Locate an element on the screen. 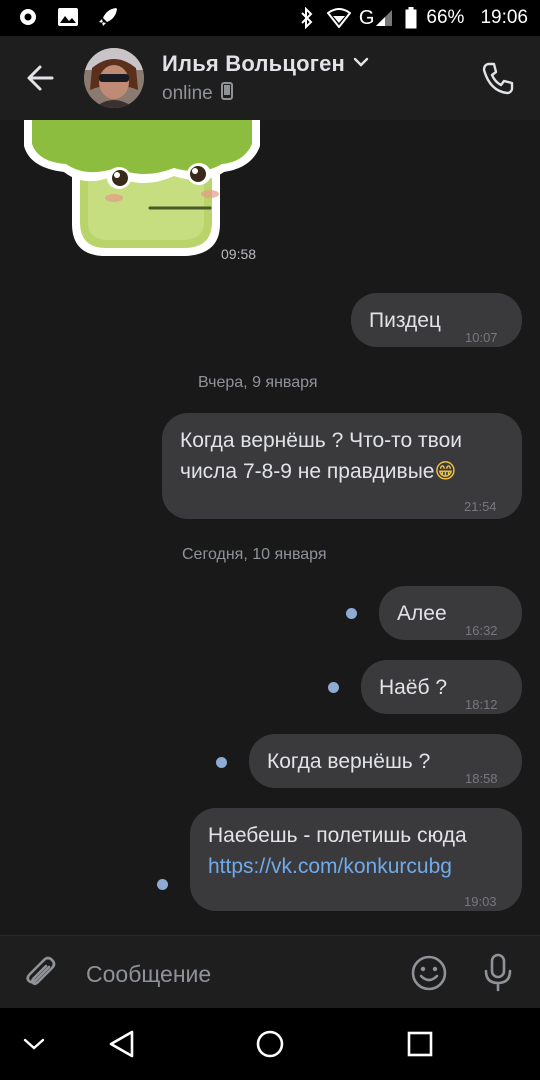  message-text-line-2: числа 7-8-9 не правдивые is located at coordinates (307, 471).